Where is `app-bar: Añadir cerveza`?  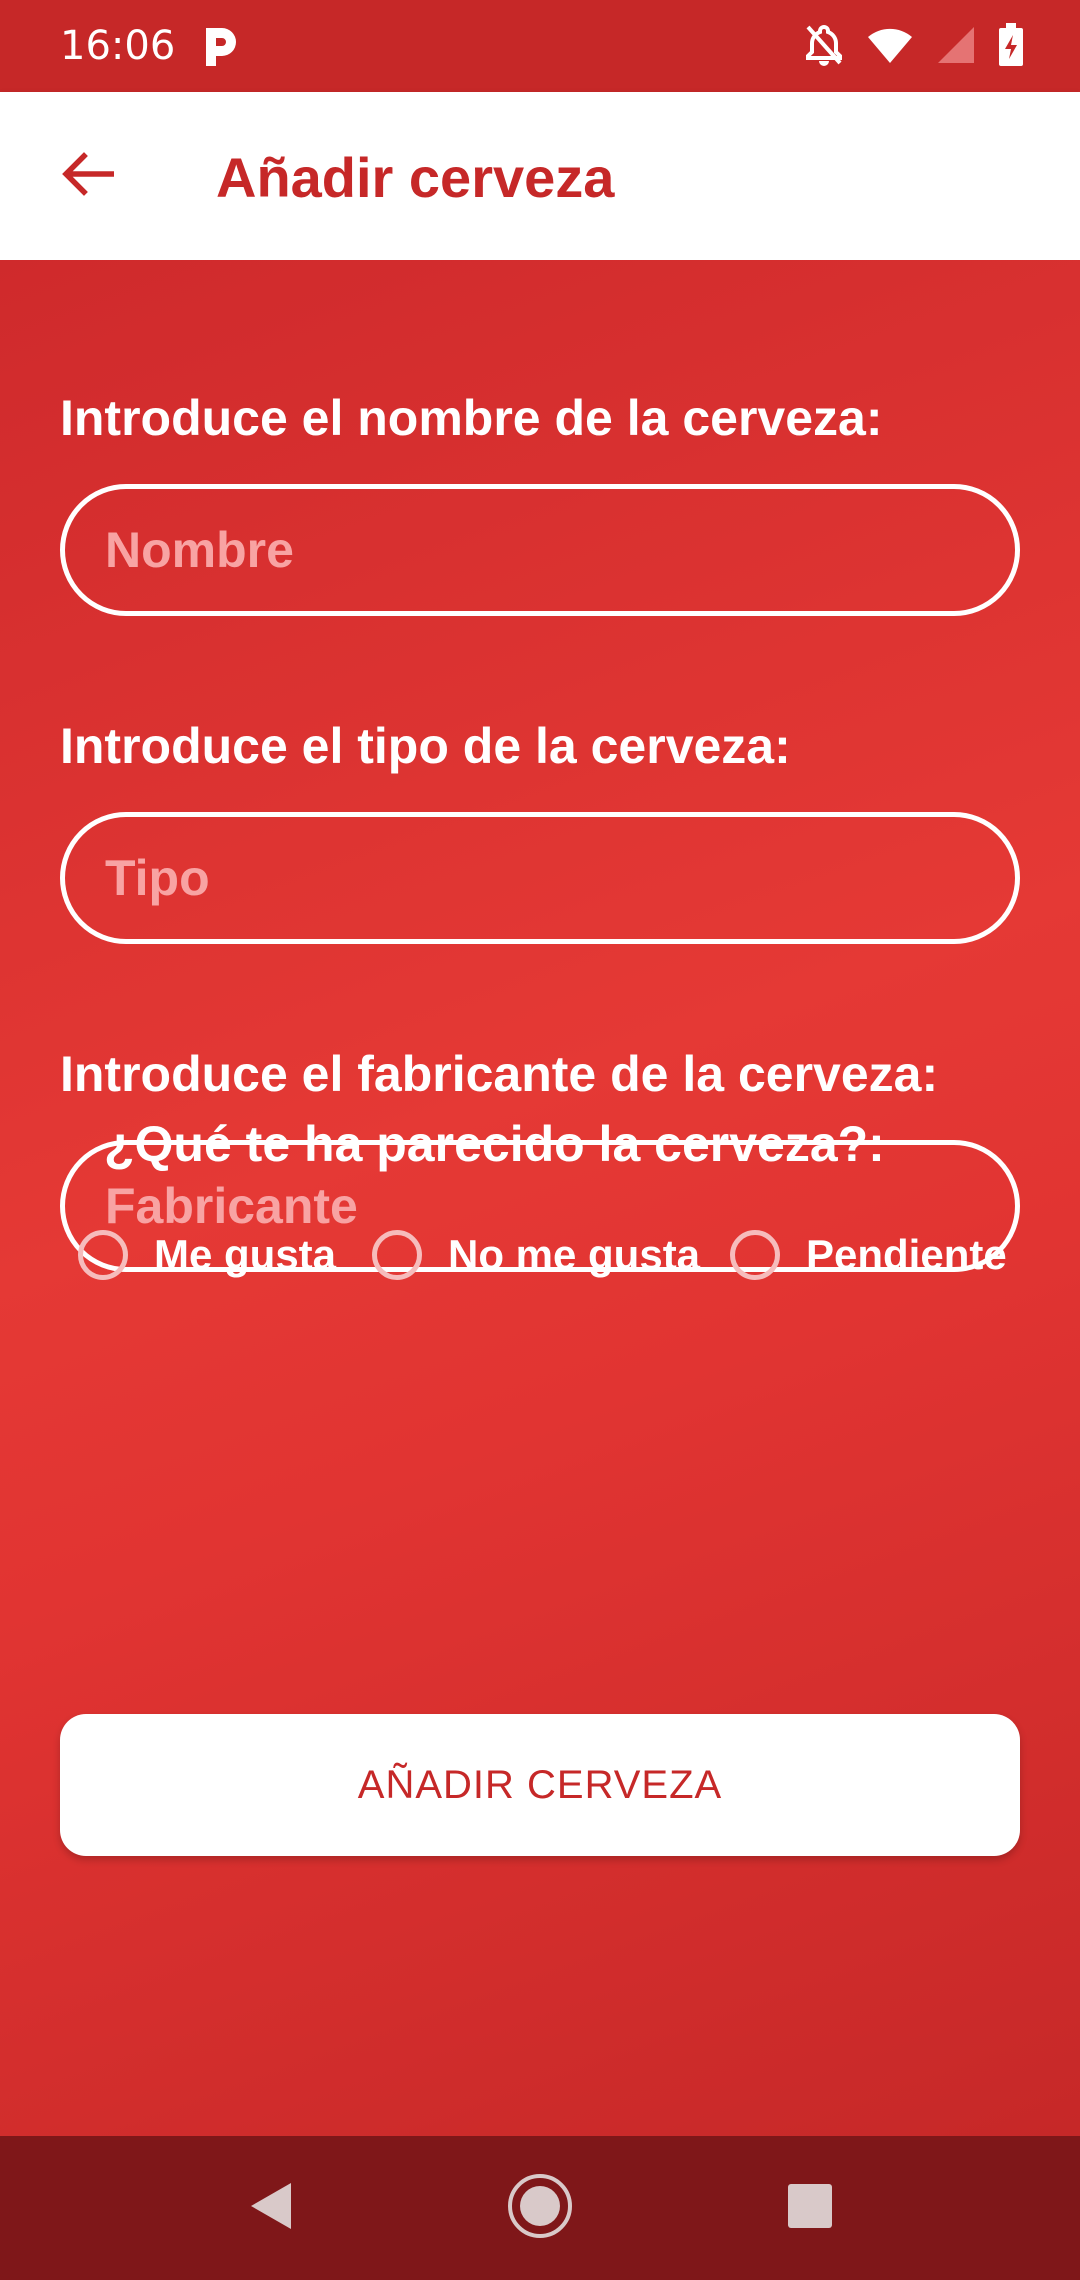 app-bar: Añadir cerveza is located at coordinates (540, 176).